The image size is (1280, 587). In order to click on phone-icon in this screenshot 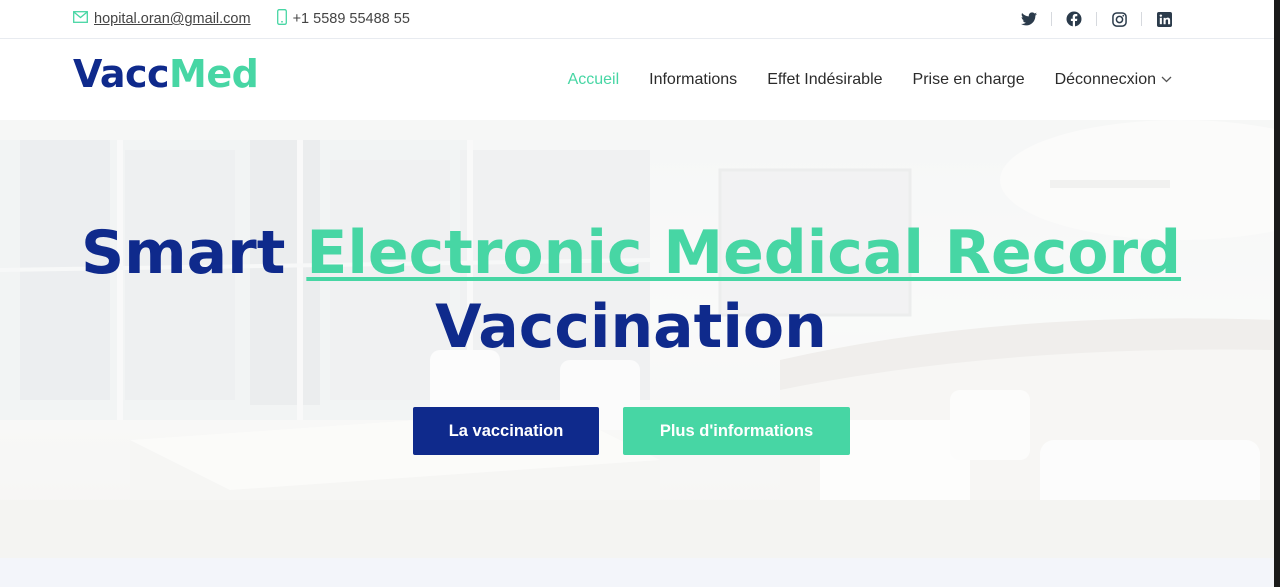, I will do `click(284, 19)`.